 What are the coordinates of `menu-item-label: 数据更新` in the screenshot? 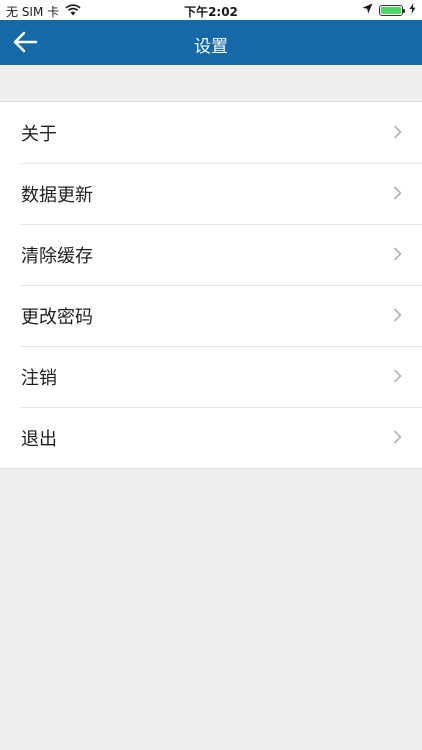 It's located at (57, 195).